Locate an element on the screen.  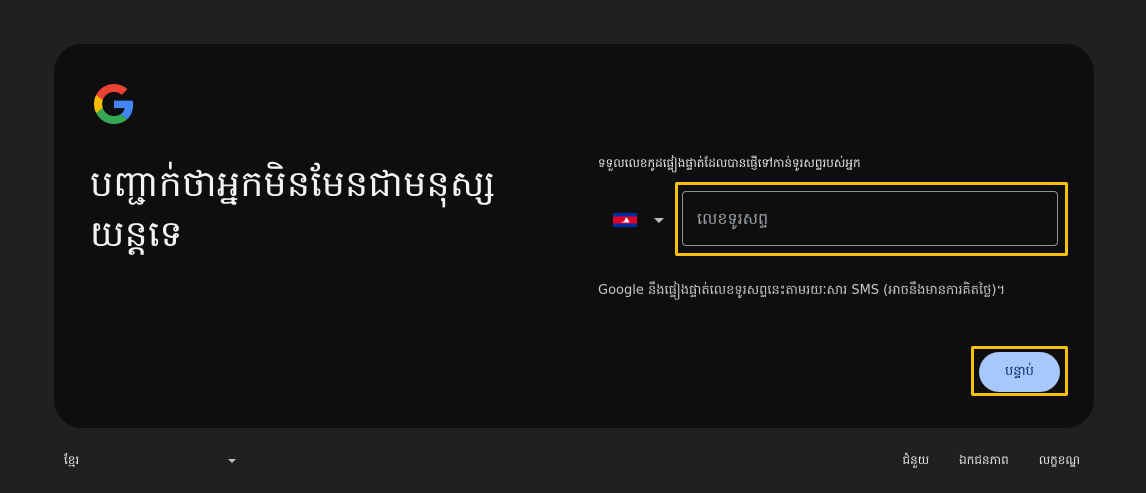
cambodia-flag-icon is located at coordinates (625, 220).